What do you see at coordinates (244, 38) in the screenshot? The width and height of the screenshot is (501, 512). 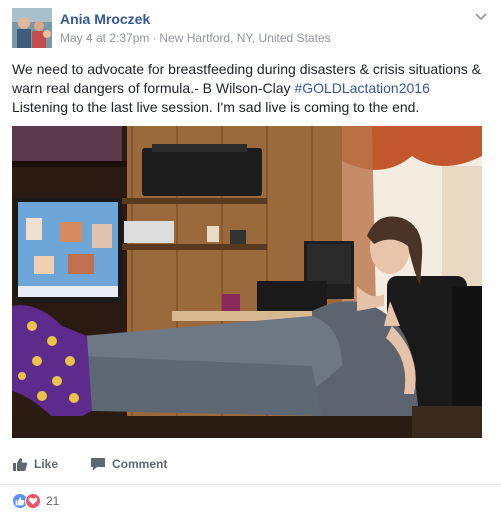 I see `post-location: New Hartford, NY, United States` at bounding box center [244, 38].